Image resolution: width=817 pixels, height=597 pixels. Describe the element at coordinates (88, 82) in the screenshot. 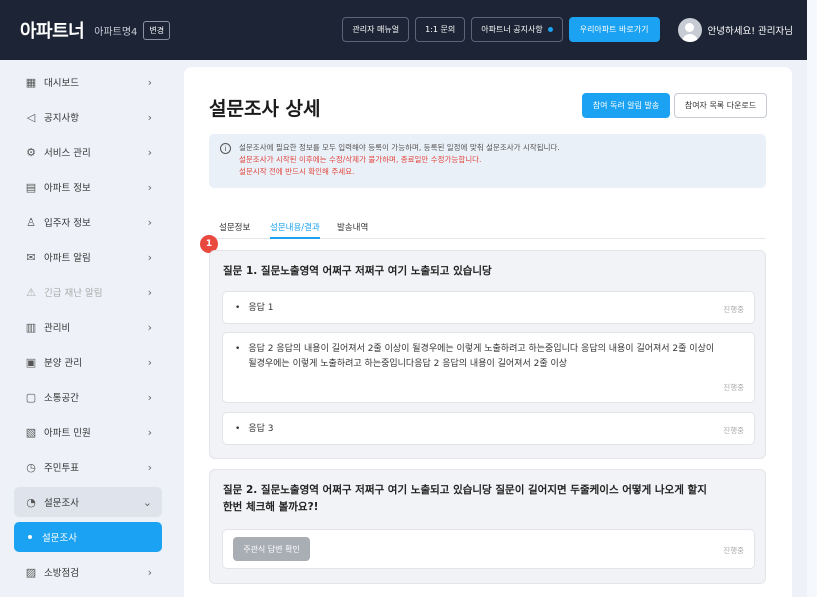

I see `sidebar-item-dashboard: ▦ 대시보드 ›` at that location.